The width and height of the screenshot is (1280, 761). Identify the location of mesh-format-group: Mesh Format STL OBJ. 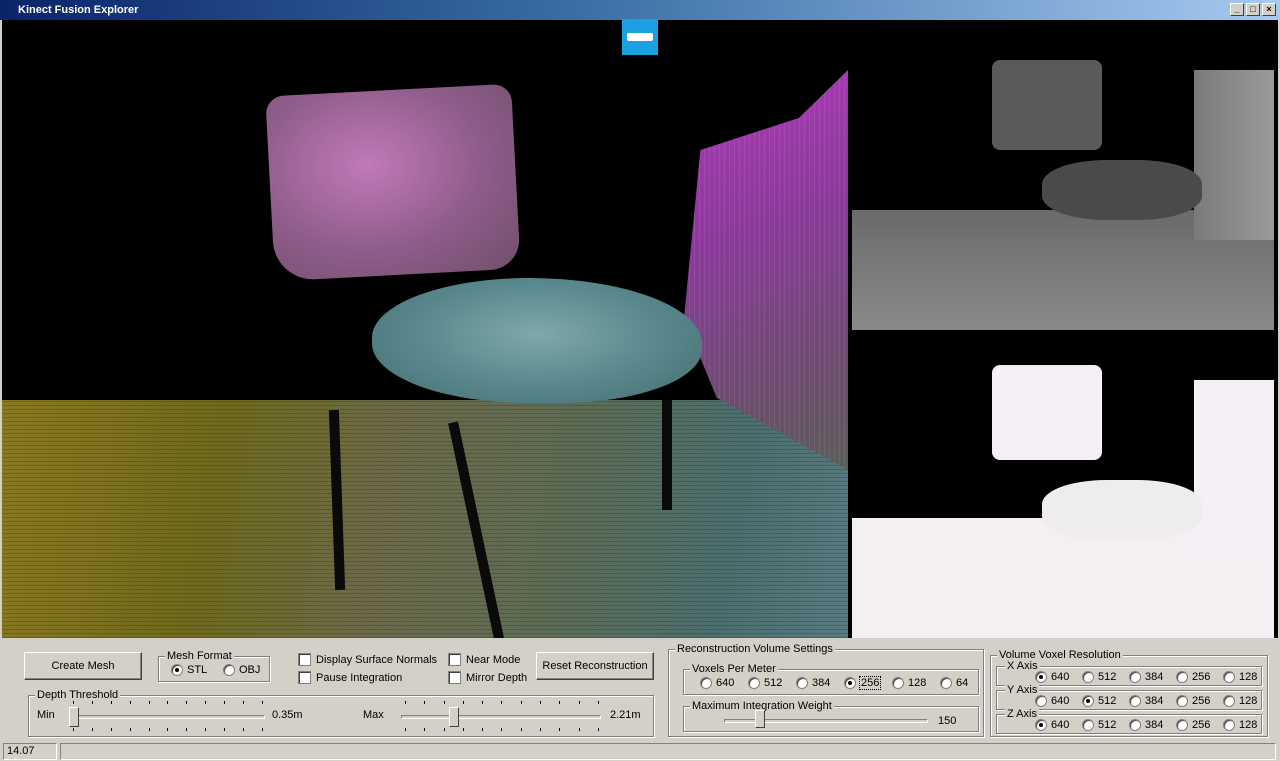
(214, 666).